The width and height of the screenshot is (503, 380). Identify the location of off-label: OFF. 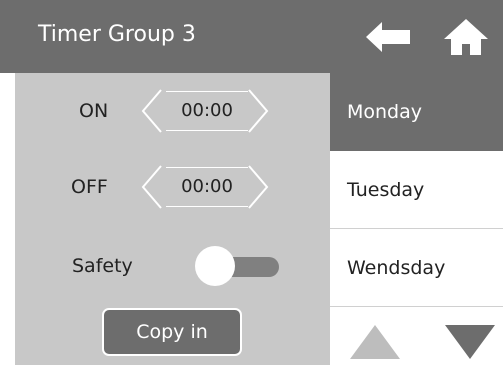
(89, 187).